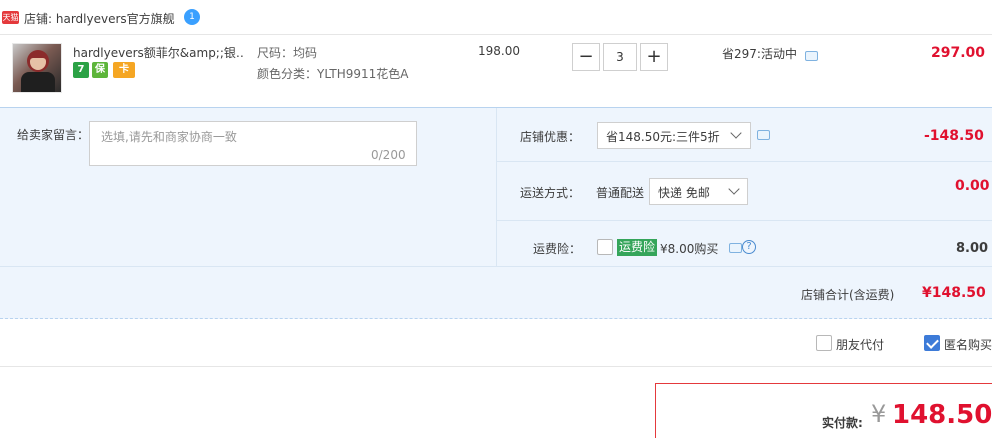 The image size is (992, 438). What do you see at coordinates (192, 17) in the screenshot?
I see `wangwang-chat-icon: 1` at bounding box center [192, 17].